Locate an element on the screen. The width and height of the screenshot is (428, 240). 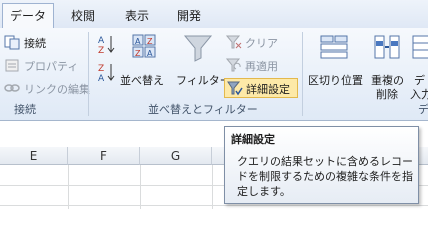
connections-group-label: 接続 is located at coordinates (25, 109).